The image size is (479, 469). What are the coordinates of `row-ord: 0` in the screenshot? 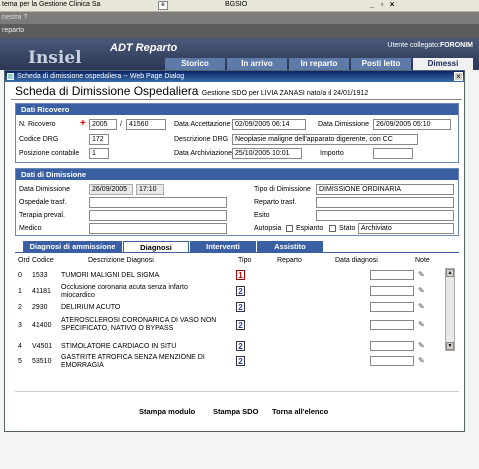 It's located at (20, 275).